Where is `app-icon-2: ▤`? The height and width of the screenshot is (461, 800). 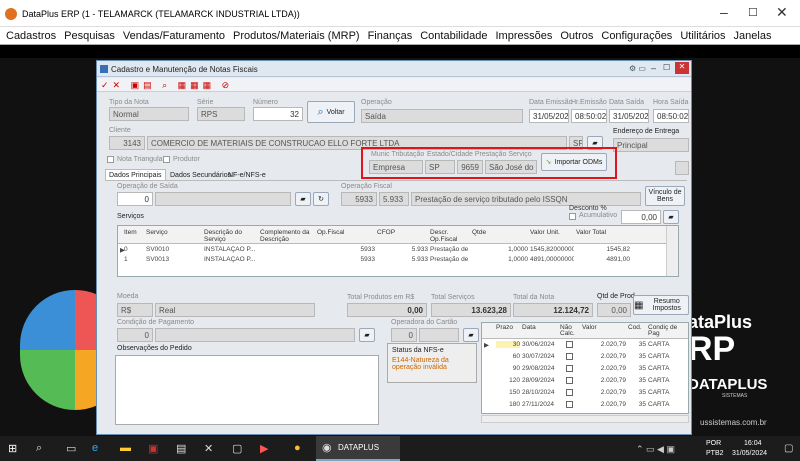 app-icon-2: ▤ is located at coordinates (181, 448).